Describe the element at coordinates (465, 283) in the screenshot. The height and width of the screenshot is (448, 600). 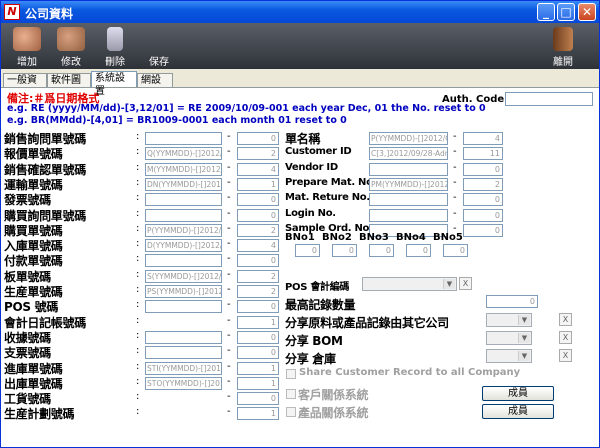
I see `pos-clear-button: X` at that location.